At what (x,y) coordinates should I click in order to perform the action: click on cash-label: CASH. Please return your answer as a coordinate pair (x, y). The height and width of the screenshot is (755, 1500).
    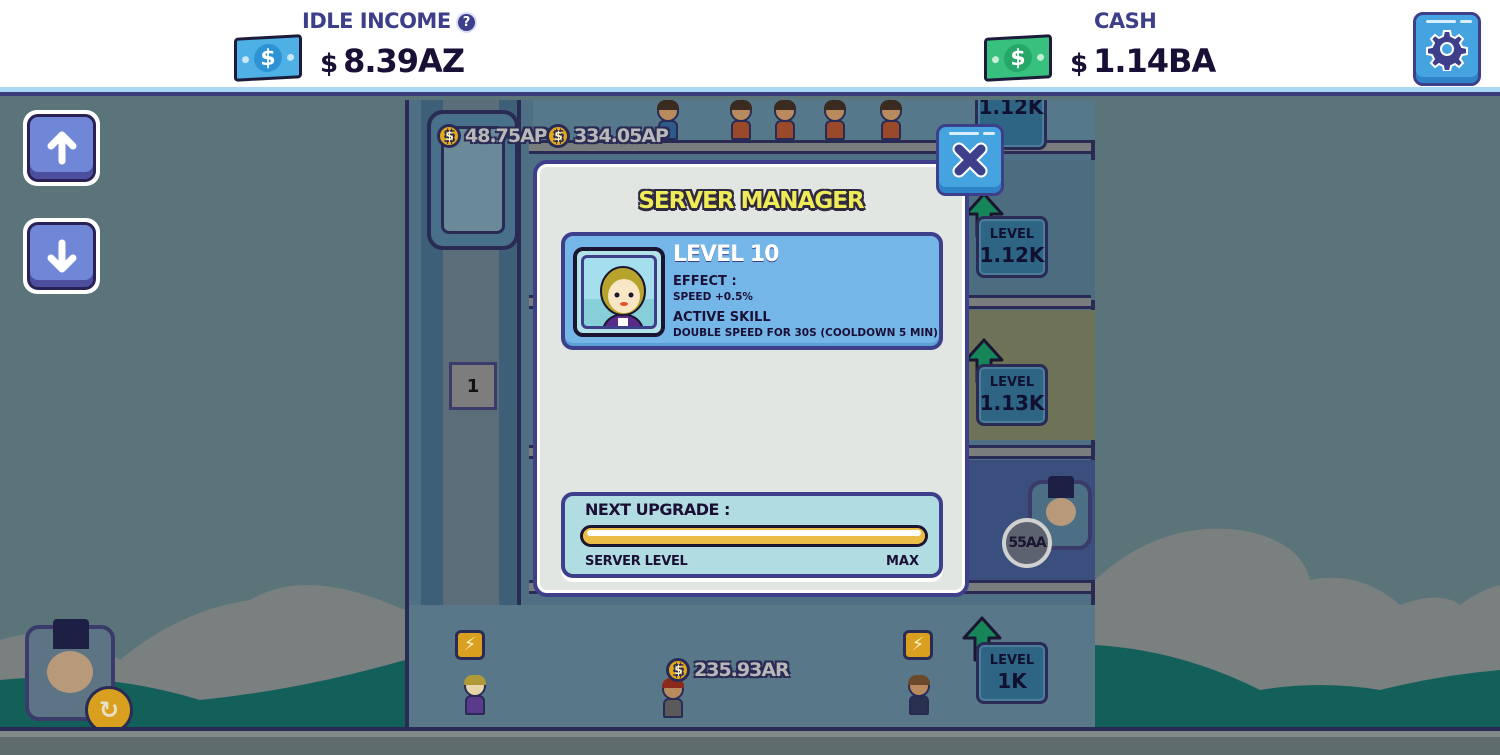
    Looking at the image, I should click on (1125, 21).